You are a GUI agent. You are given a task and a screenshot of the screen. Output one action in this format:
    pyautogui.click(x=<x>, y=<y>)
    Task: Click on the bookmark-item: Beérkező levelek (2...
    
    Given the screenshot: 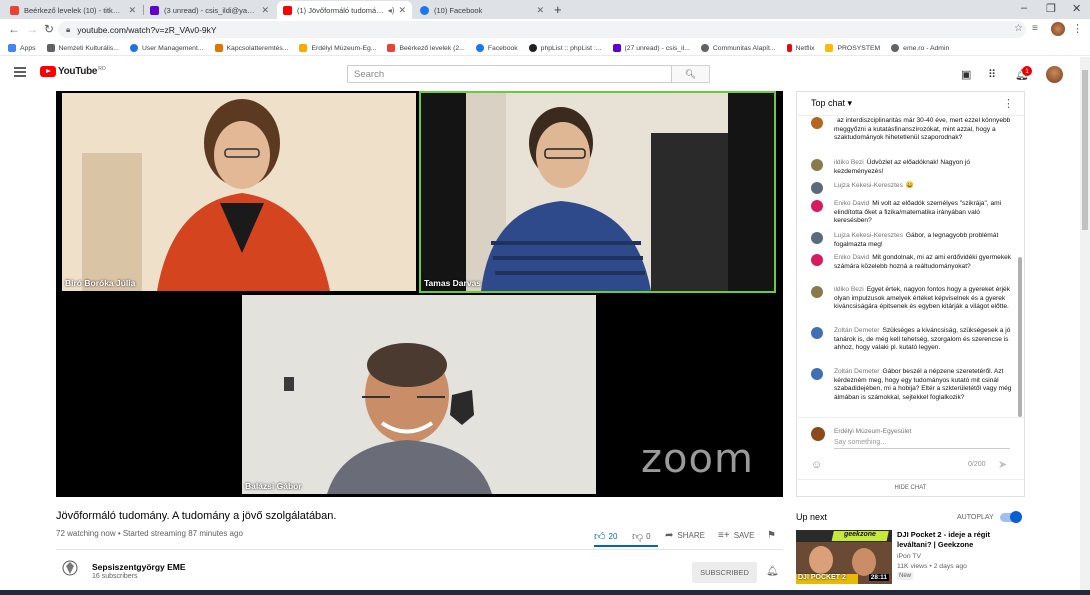 What is the action you would take?
    pyautogui.click(x=426, y=48)
    